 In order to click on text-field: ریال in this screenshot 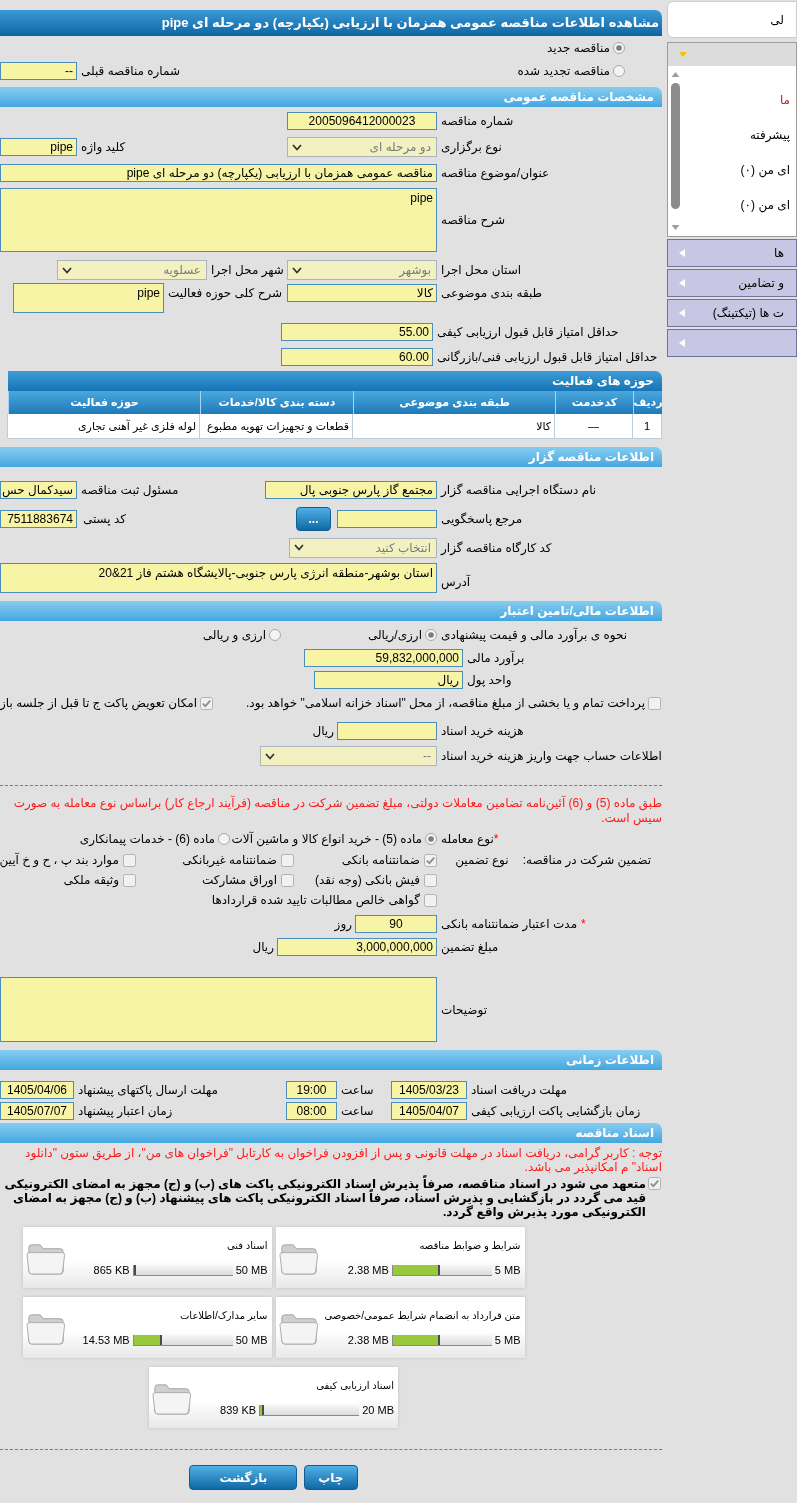, I will do `click(388, 679)`.